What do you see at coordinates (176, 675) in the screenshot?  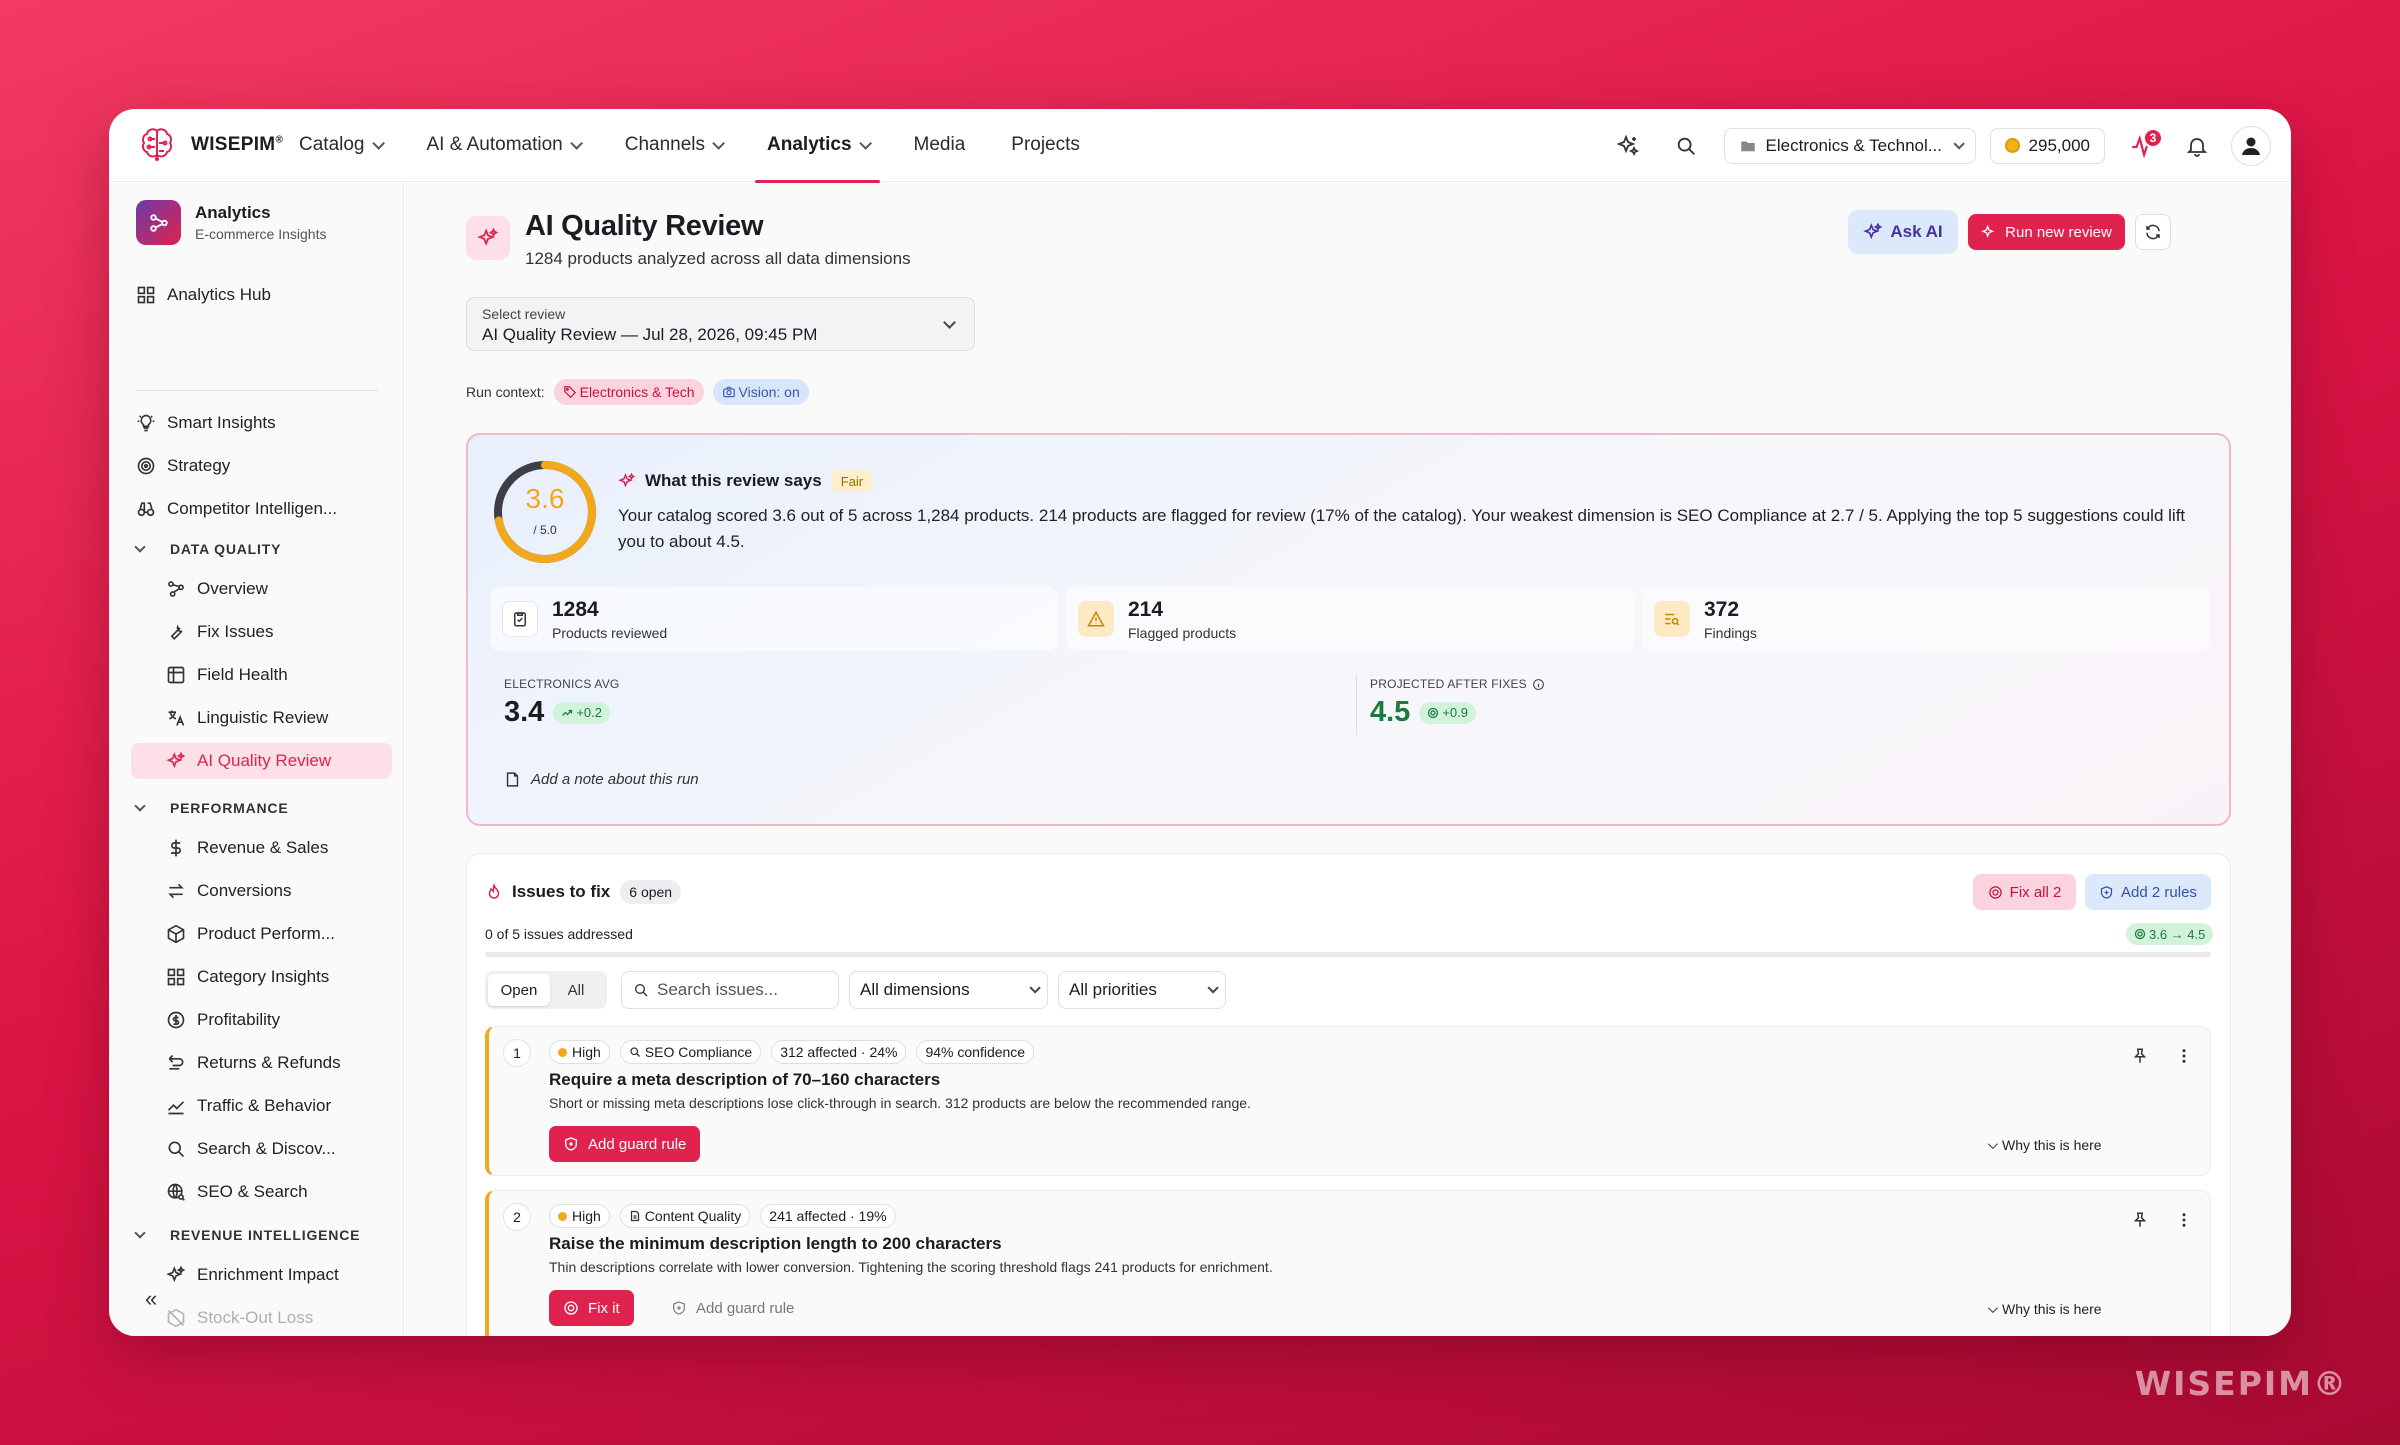 I see `table-icon` at bounding box center [176, 675].